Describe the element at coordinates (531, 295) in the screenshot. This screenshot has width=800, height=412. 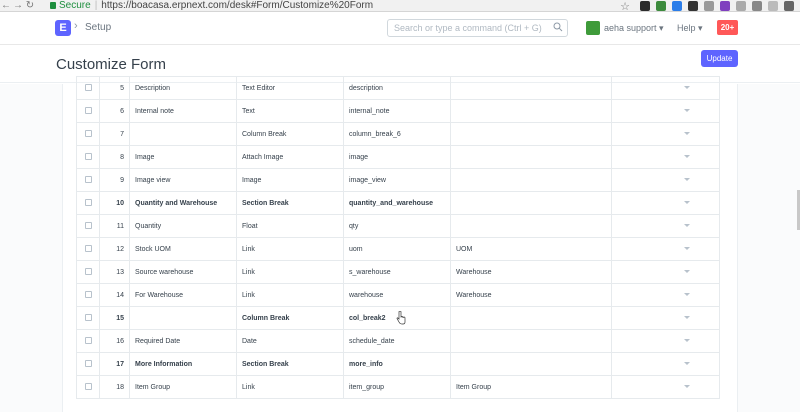
I see `field-options: Warehouse` at that location.